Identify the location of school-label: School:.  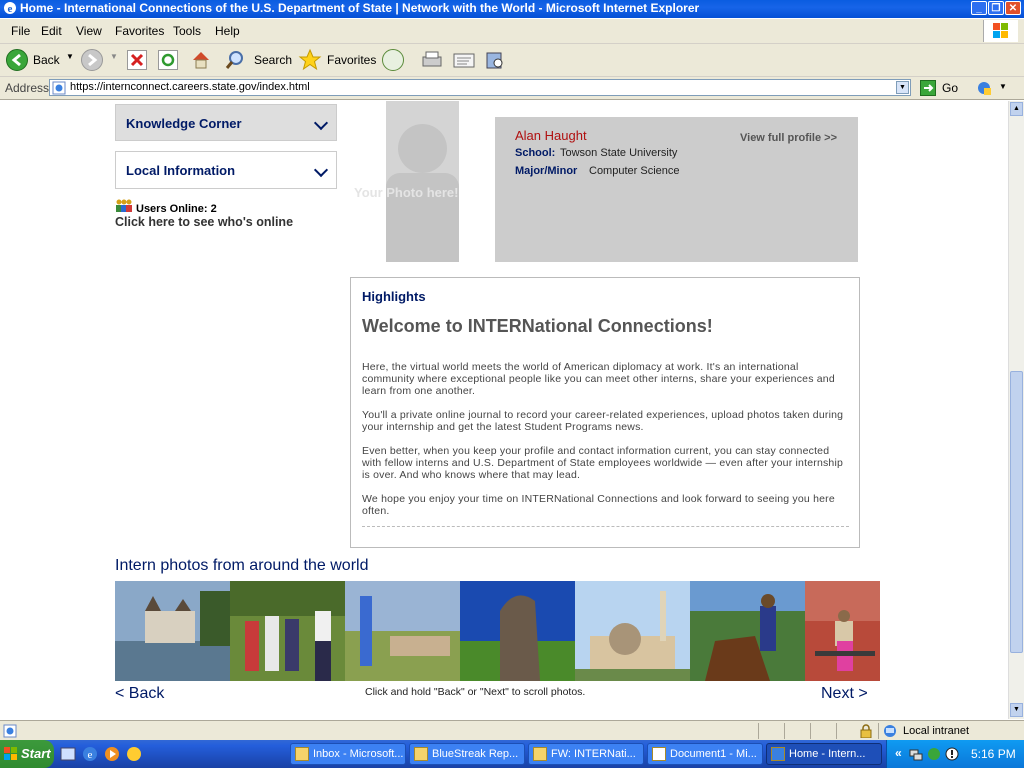
(535, 153).